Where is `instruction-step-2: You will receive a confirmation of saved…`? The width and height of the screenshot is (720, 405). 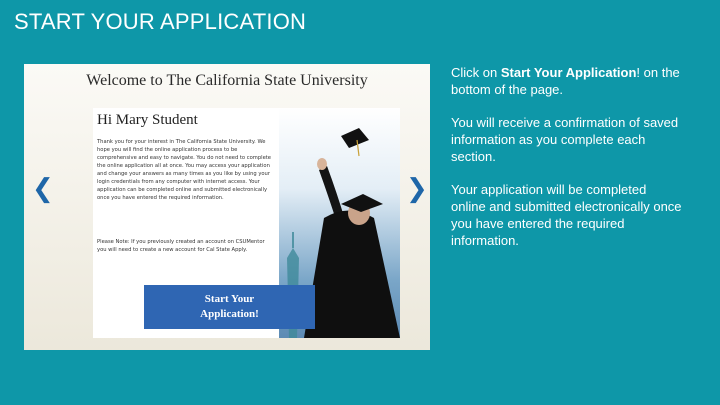 instruction-step-2: You will receive a confirmation of saved… is located at coordinates (565, 139).